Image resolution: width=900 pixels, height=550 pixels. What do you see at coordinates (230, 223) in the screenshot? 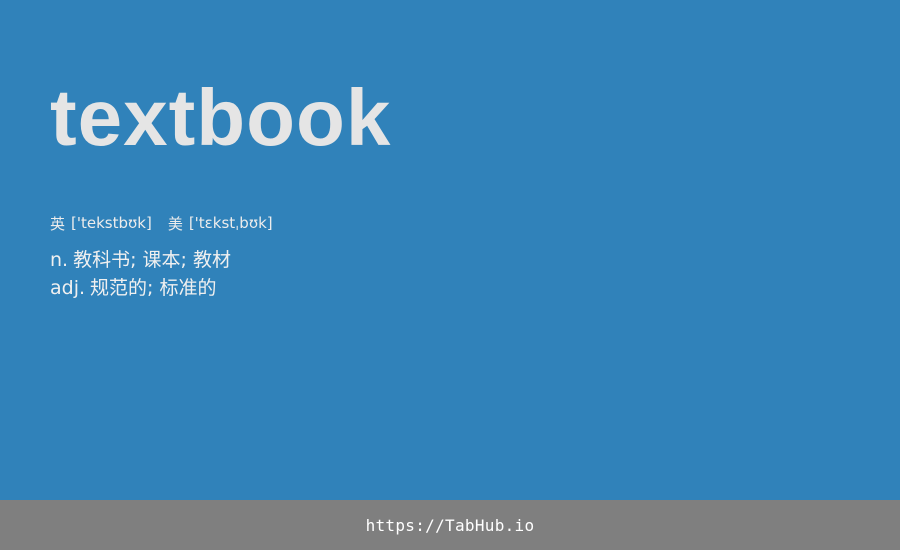
I see `phonetic-us-ipa: ['tɛkstˌbʊk]` at bounding box center [230, 223].